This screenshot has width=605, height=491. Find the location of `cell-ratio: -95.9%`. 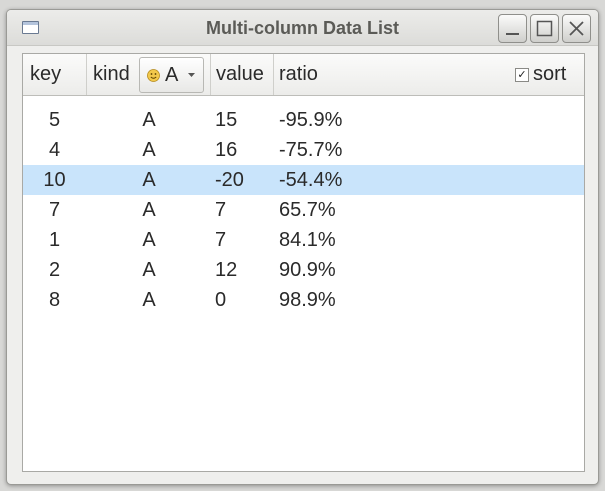

cell-ratio: -95.9% is located at coordinates (311, 120).